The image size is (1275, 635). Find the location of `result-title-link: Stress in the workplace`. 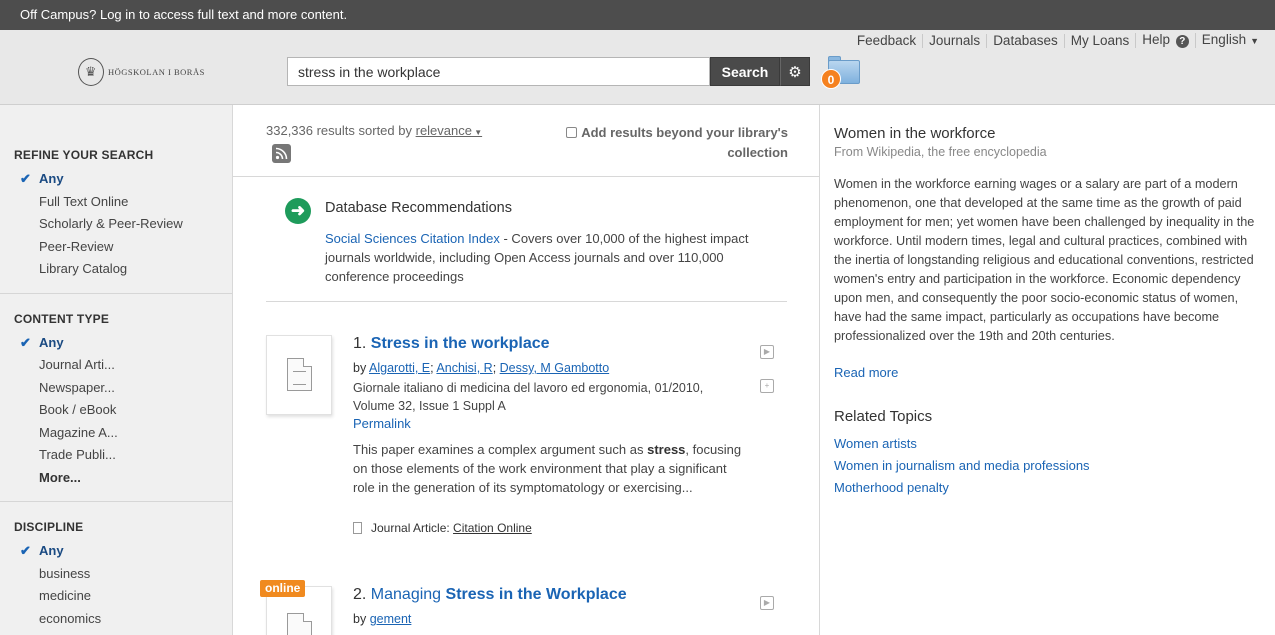

result-title-link: Stress in the workplace is located at coordinates (460, 343).